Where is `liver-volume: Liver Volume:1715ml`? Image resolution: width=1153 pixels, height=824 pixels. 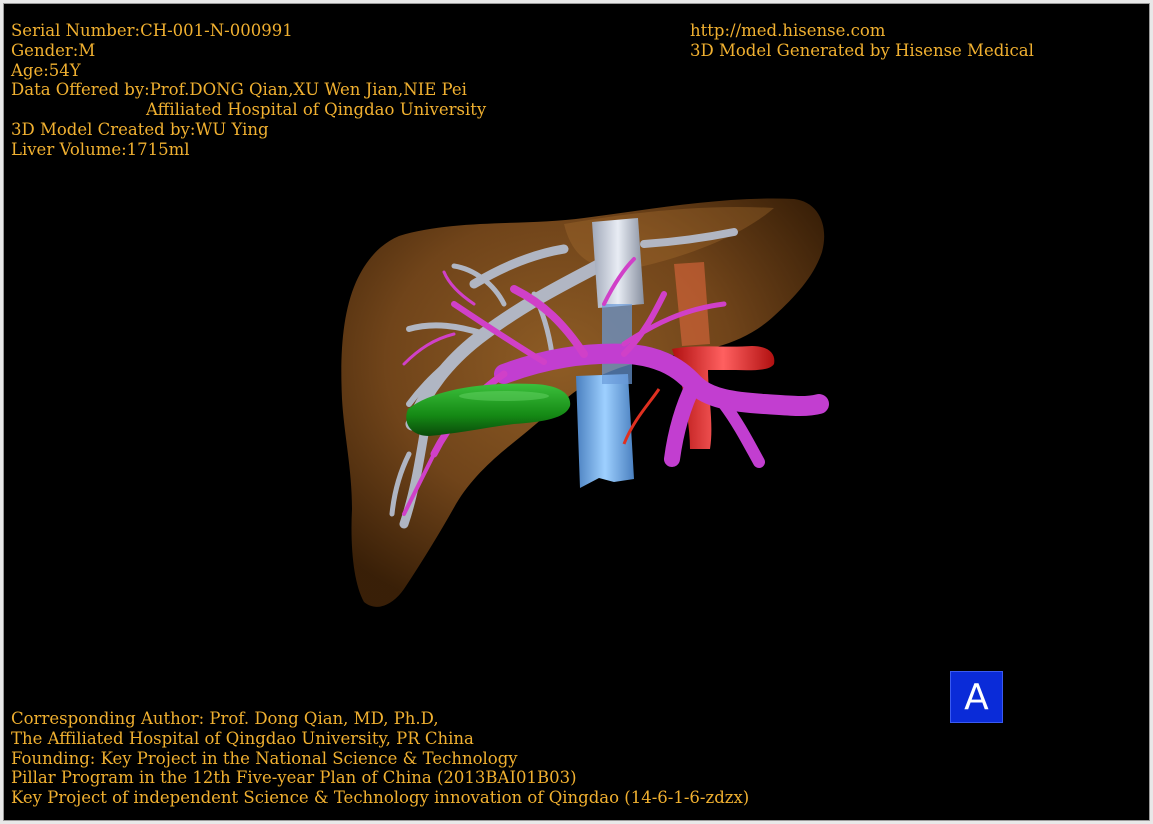
liver-volume: Liver Volume:1715ml is located at coordinates (100, 149).